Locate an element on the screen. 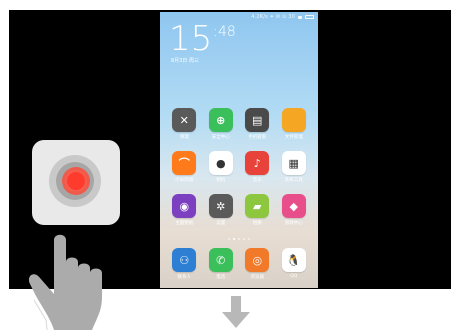 The image size is (459, 330). app-music: ♪ 音乐 is located at coordinates (257, 167).